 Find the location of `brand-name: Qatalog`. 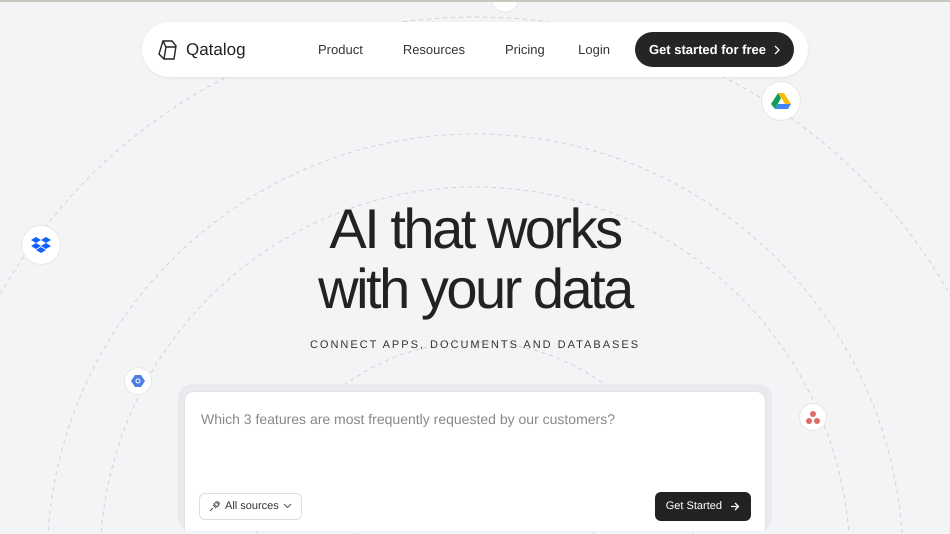

brand-name: Qatalog is located at coordinates (216, 49).